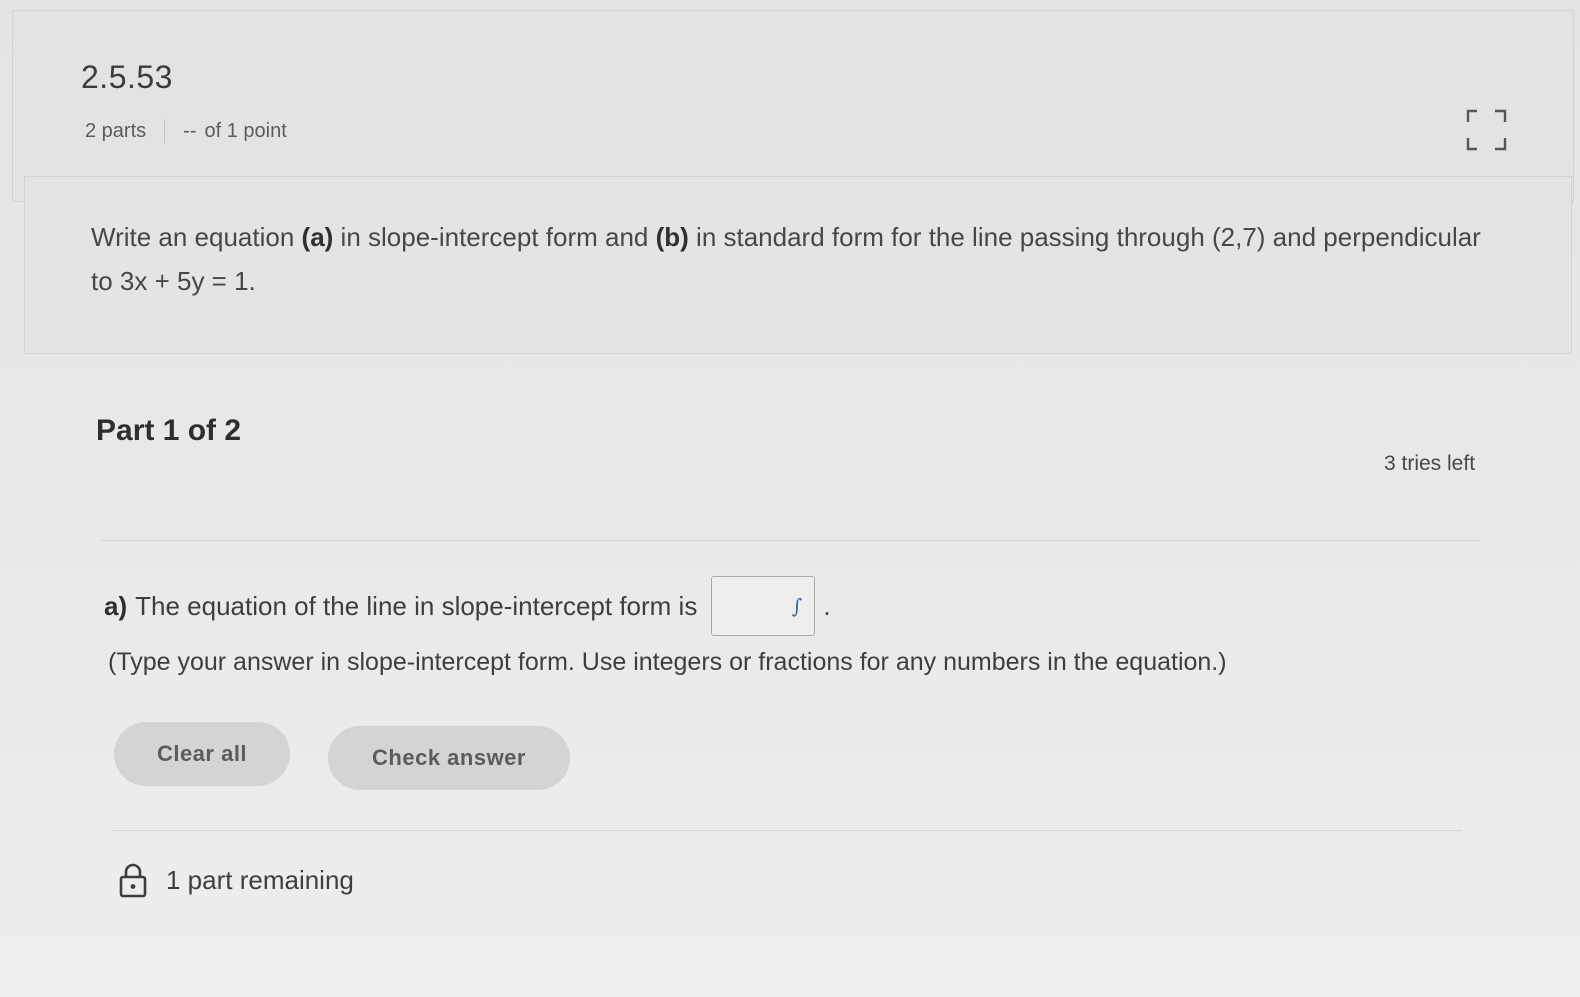 The width and height of the screenshot is (1580, 997). Describe the element at coordinates (827, 605) in the screenshot. I see `answer-suffix: .` at that location.